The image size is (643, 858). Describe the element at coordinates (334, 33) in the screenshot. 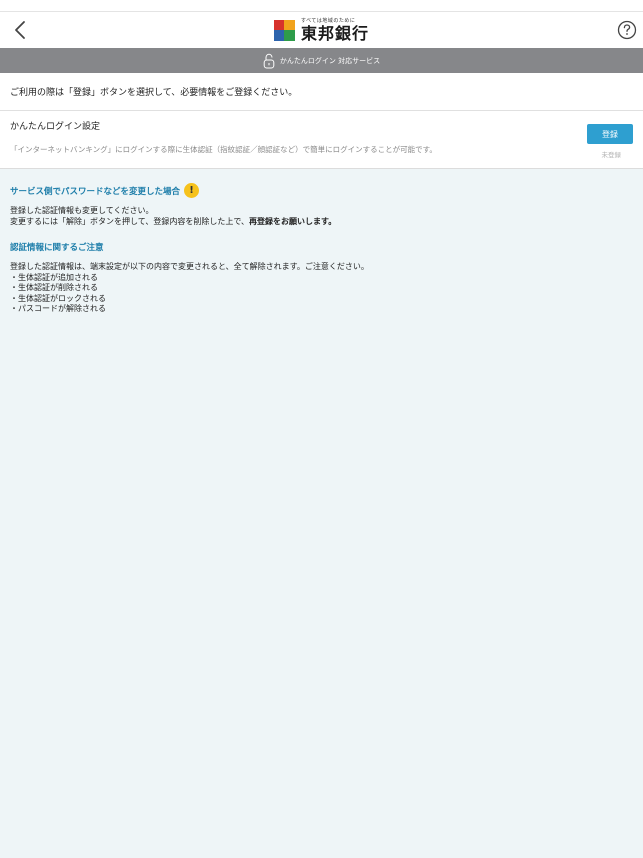

I see `brand-name: 東邦銀行` at that location.